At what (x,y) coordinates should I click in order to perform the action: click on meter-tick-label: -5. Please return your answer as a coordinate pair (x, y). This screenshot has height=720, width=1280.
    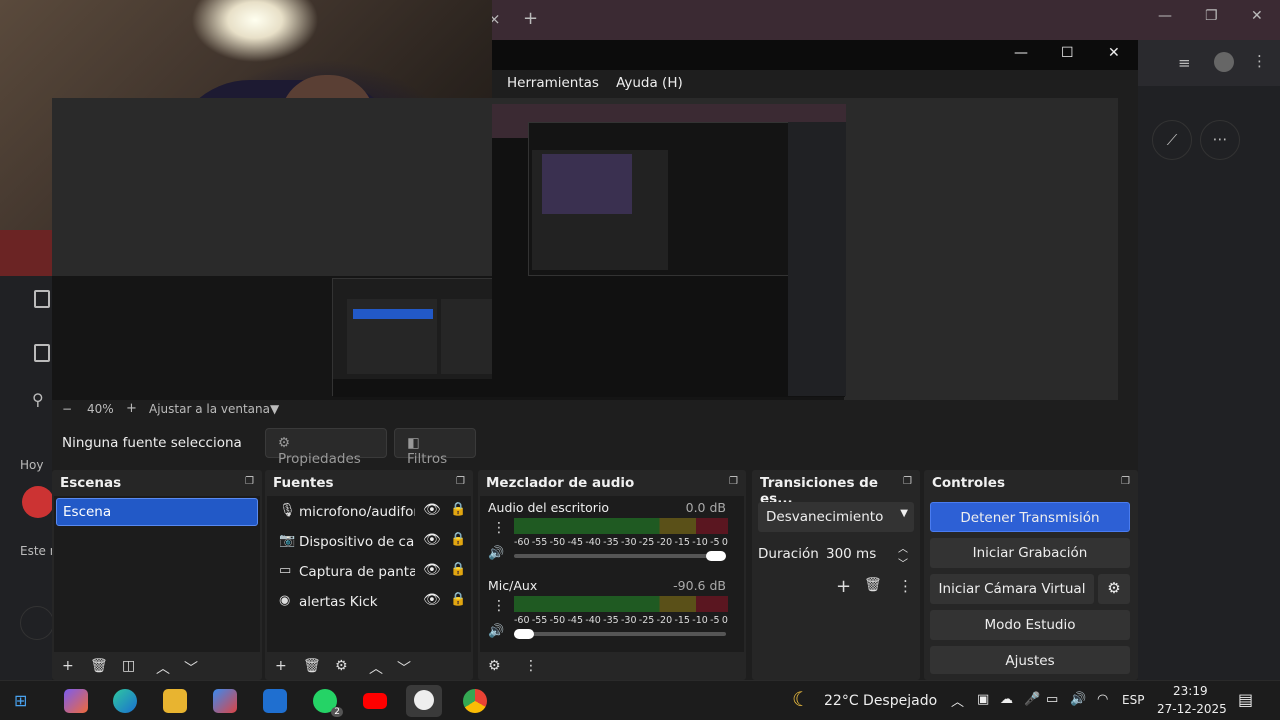
    Looking at the image, I should click on (715, 542).